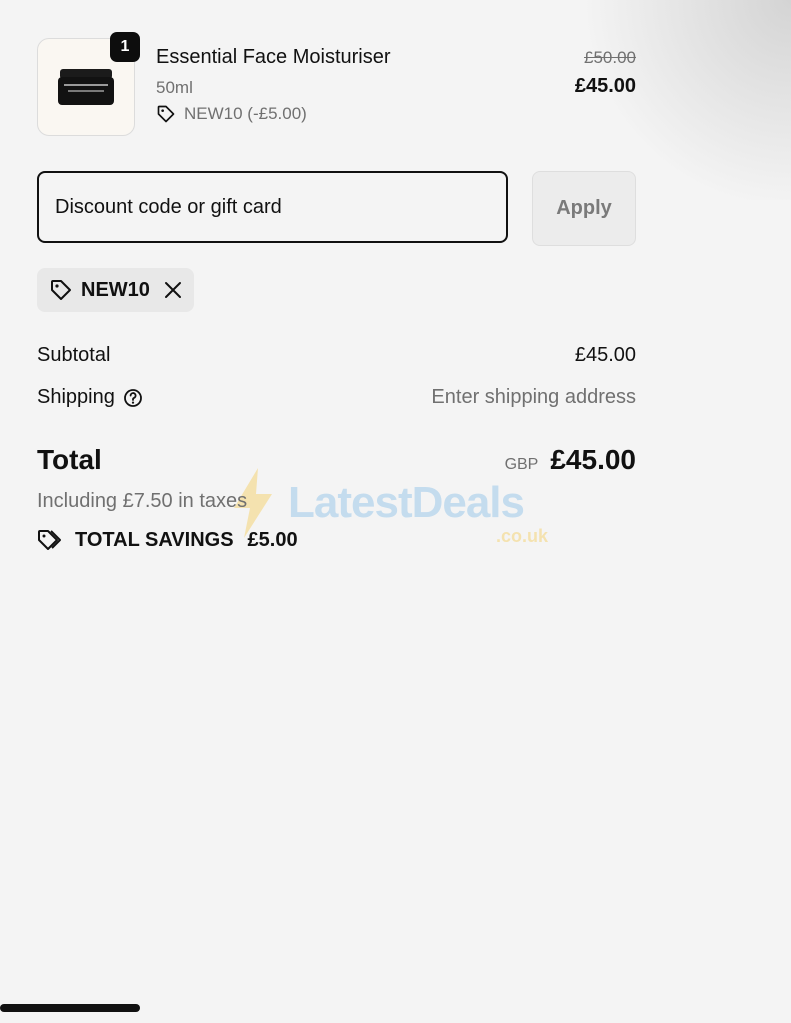 The height and width of the screenshot is (1023, 791). I want to click on apply-button: Apply, so click(584, 208).